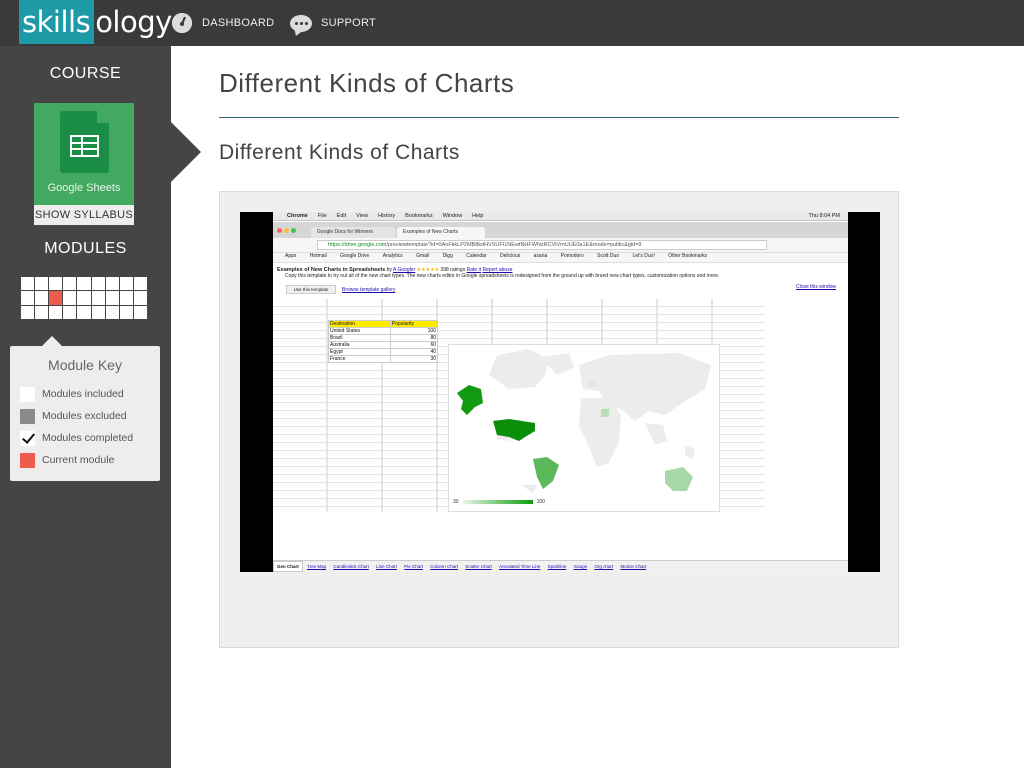 Image resolution: width=1024 pixels, height=768 pixels. What do you see at coordinates (392, 256) in the screenshot?
I see `bookmark: Analytics` at bounding box center [392, 256].